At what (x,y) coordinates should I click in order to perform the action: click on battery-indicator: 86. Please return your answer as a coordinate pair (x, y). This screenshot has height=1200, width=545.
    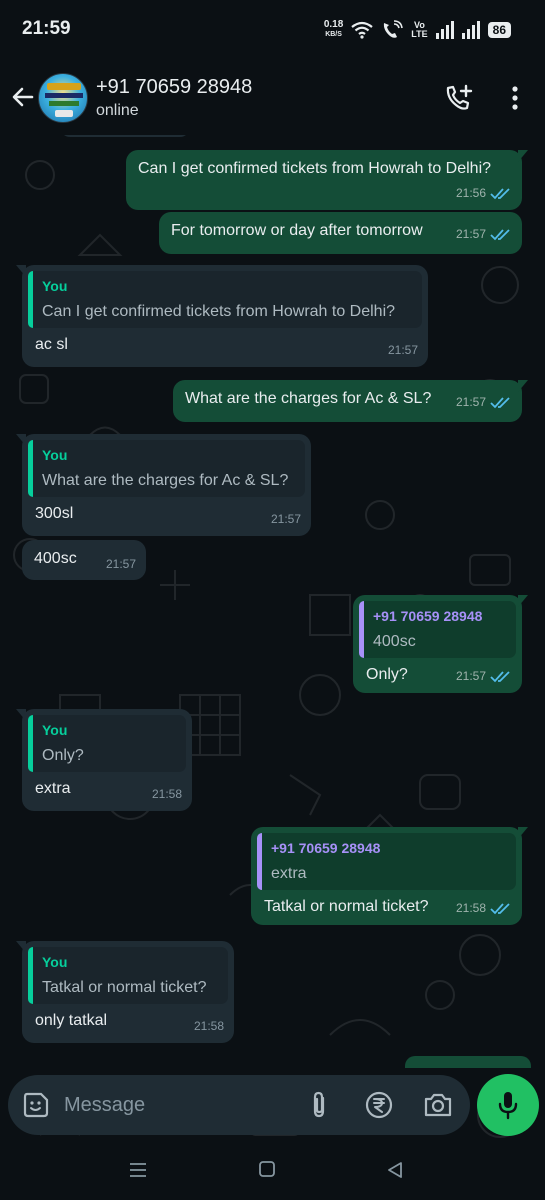
    Looking at the image, I should click on (499, 30).